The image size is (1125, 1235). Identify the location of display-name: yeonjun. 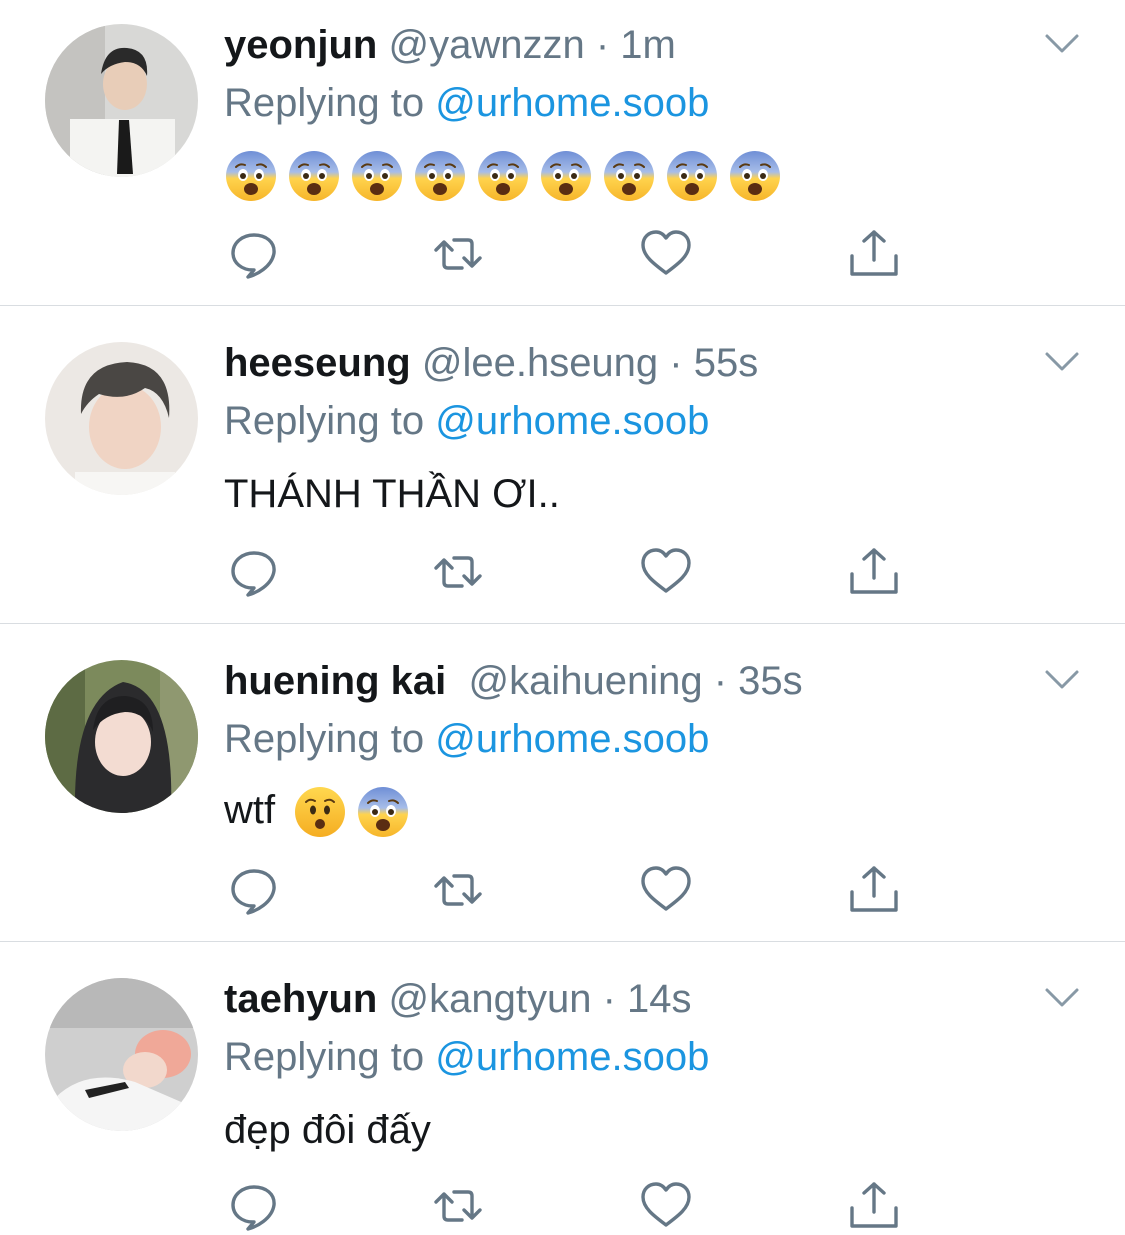
(300, 45).